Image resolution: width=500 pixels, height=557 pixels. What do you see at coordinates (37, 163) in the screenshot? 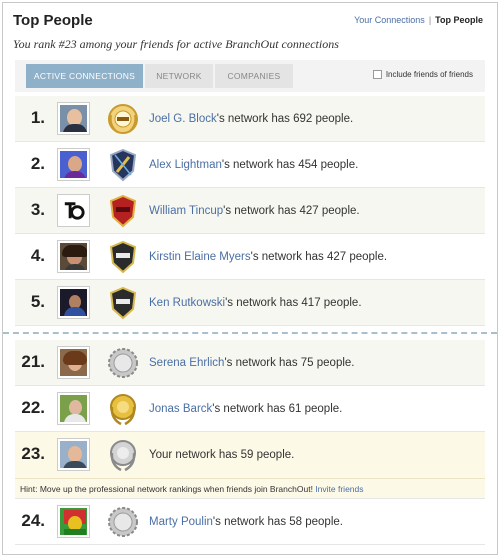
I see `rank-number: 2.` at bounding box center [37, 163].